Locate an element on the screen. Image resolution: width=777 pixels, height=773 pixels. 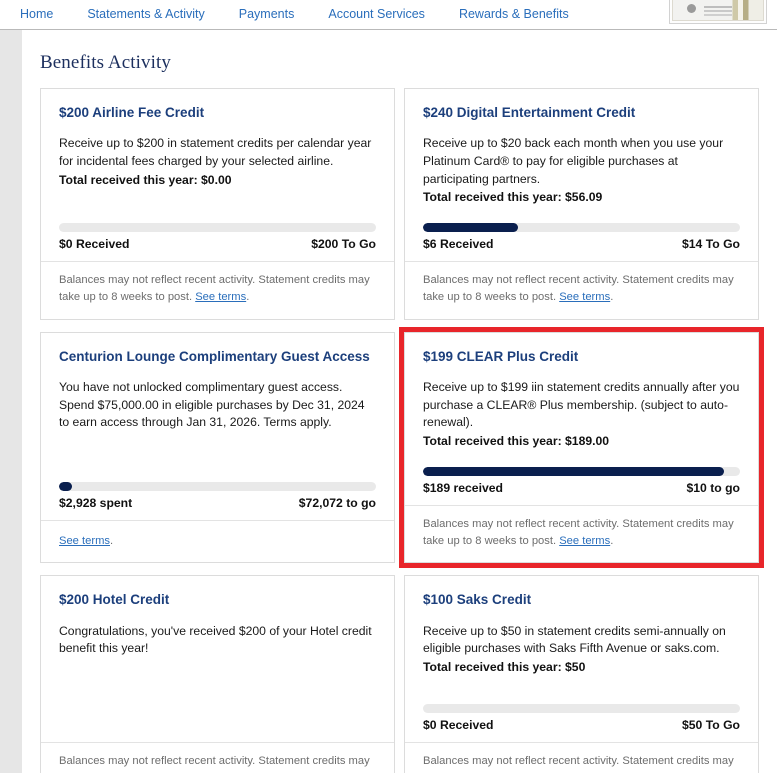
benefit-progress: $0 Received $50 To Go is located at coordinates (581, 710).